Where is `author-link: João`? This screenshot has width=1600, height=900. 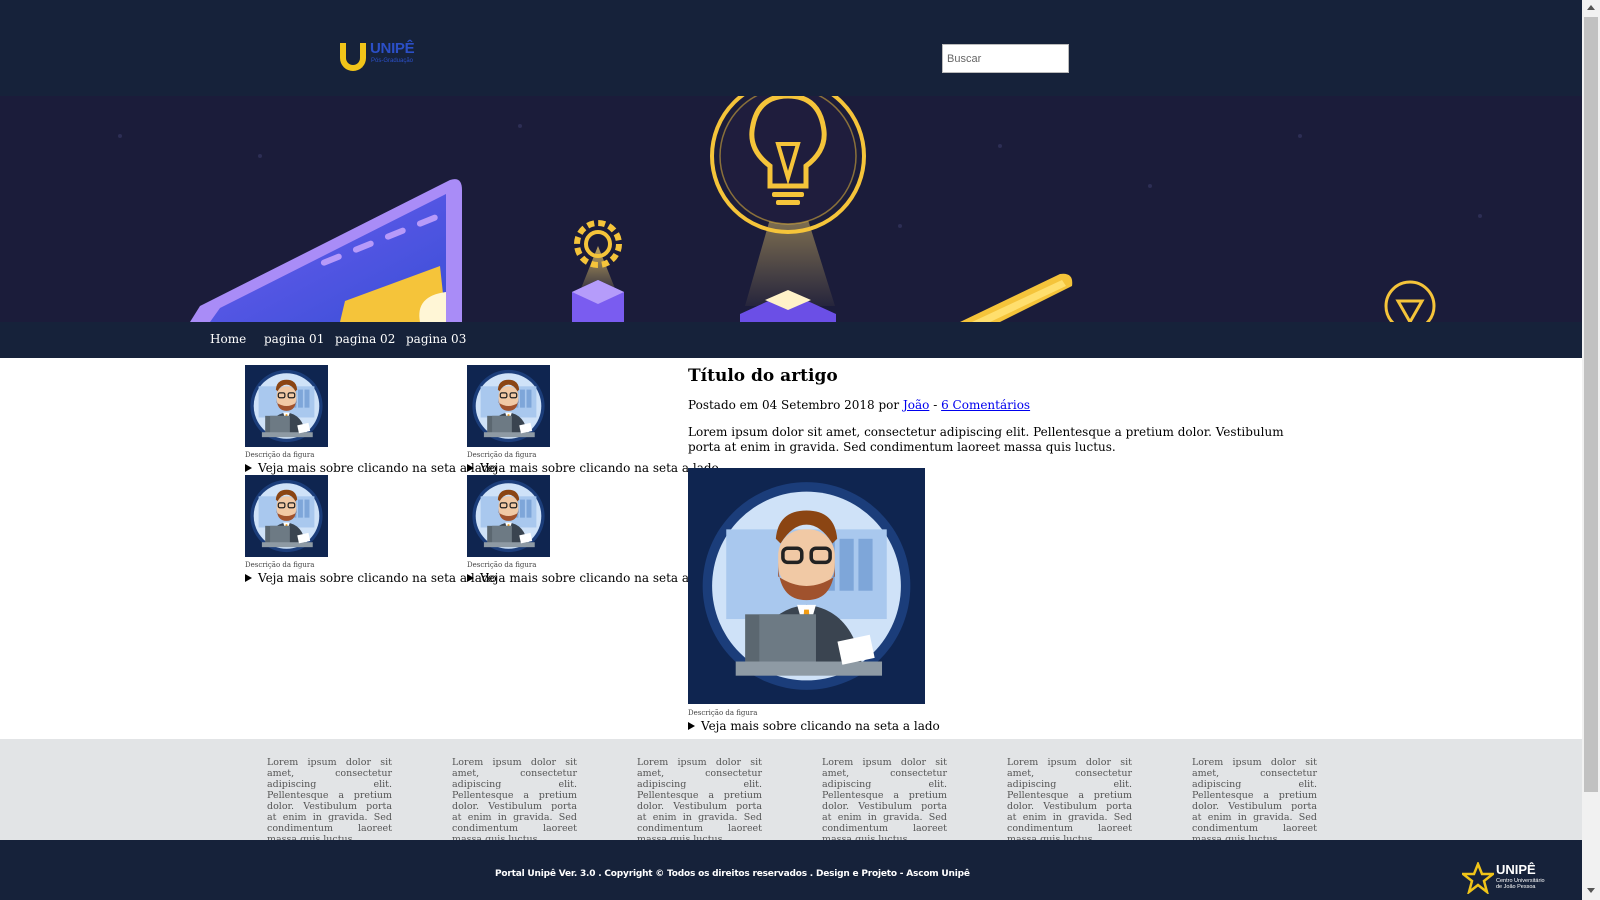
author-link: João is located at coordinates (916, 405).